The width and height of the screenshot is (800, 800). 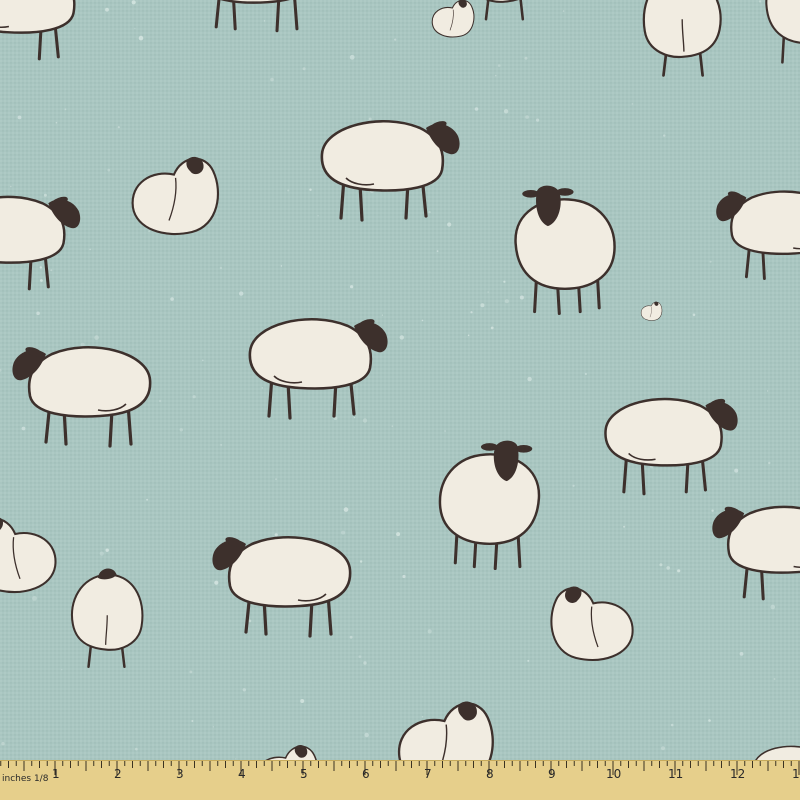 What do you see at coordinates (428, 774) in the screenshot?
I see `ruler-number: 7` at bounding box center [428, 774].